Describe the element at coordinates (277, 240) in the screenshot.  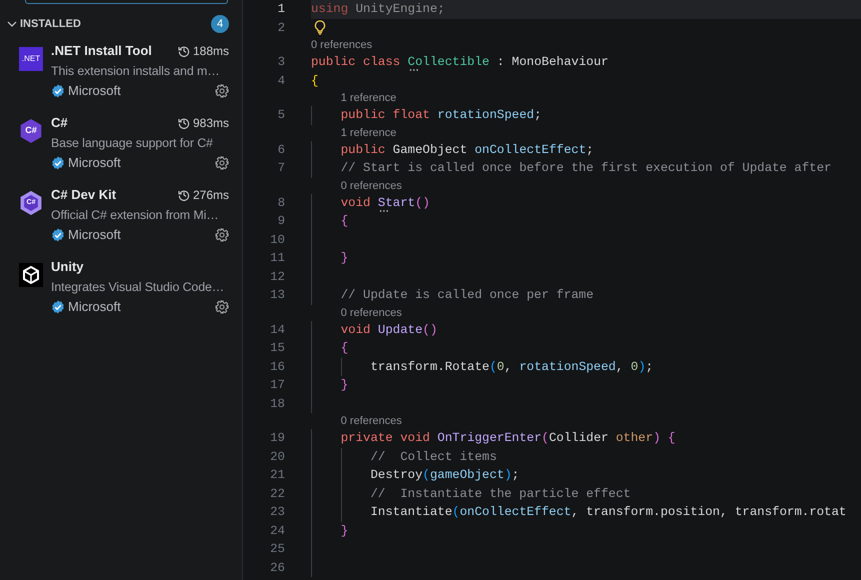
I see `line-number: 10` at that location.